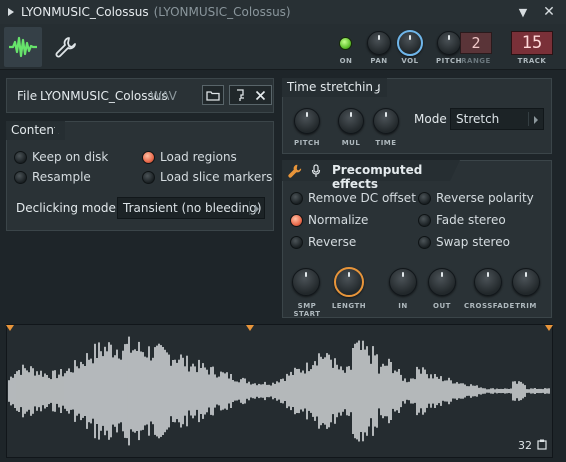 The width and height of the screenshot is (566, 462). What do you see at coordinates (488, 282) in the screenshot?
I see `crossfade-knob` at bounding box center [488, 282].